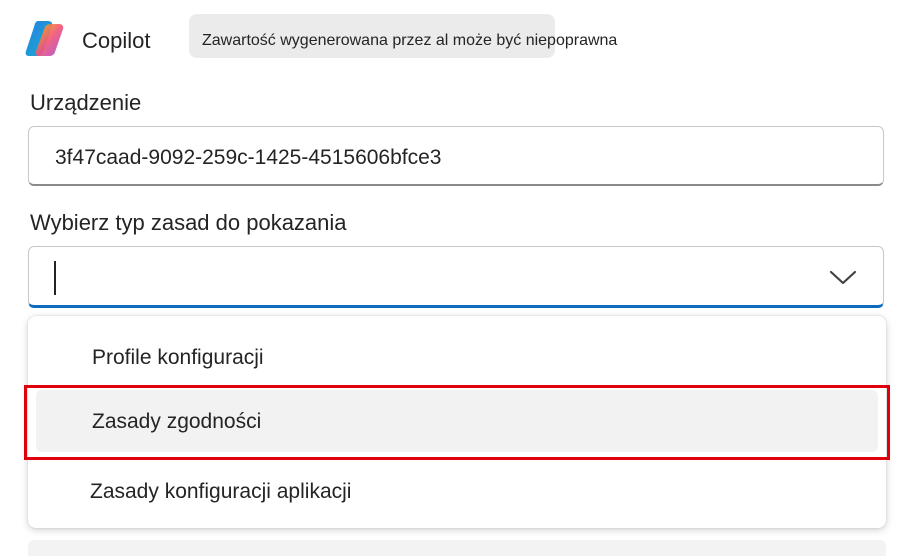  What do you see at coordinates (457, 548) in the screenshot?
I see `next-field-edge` at bounding box center [457, 548].